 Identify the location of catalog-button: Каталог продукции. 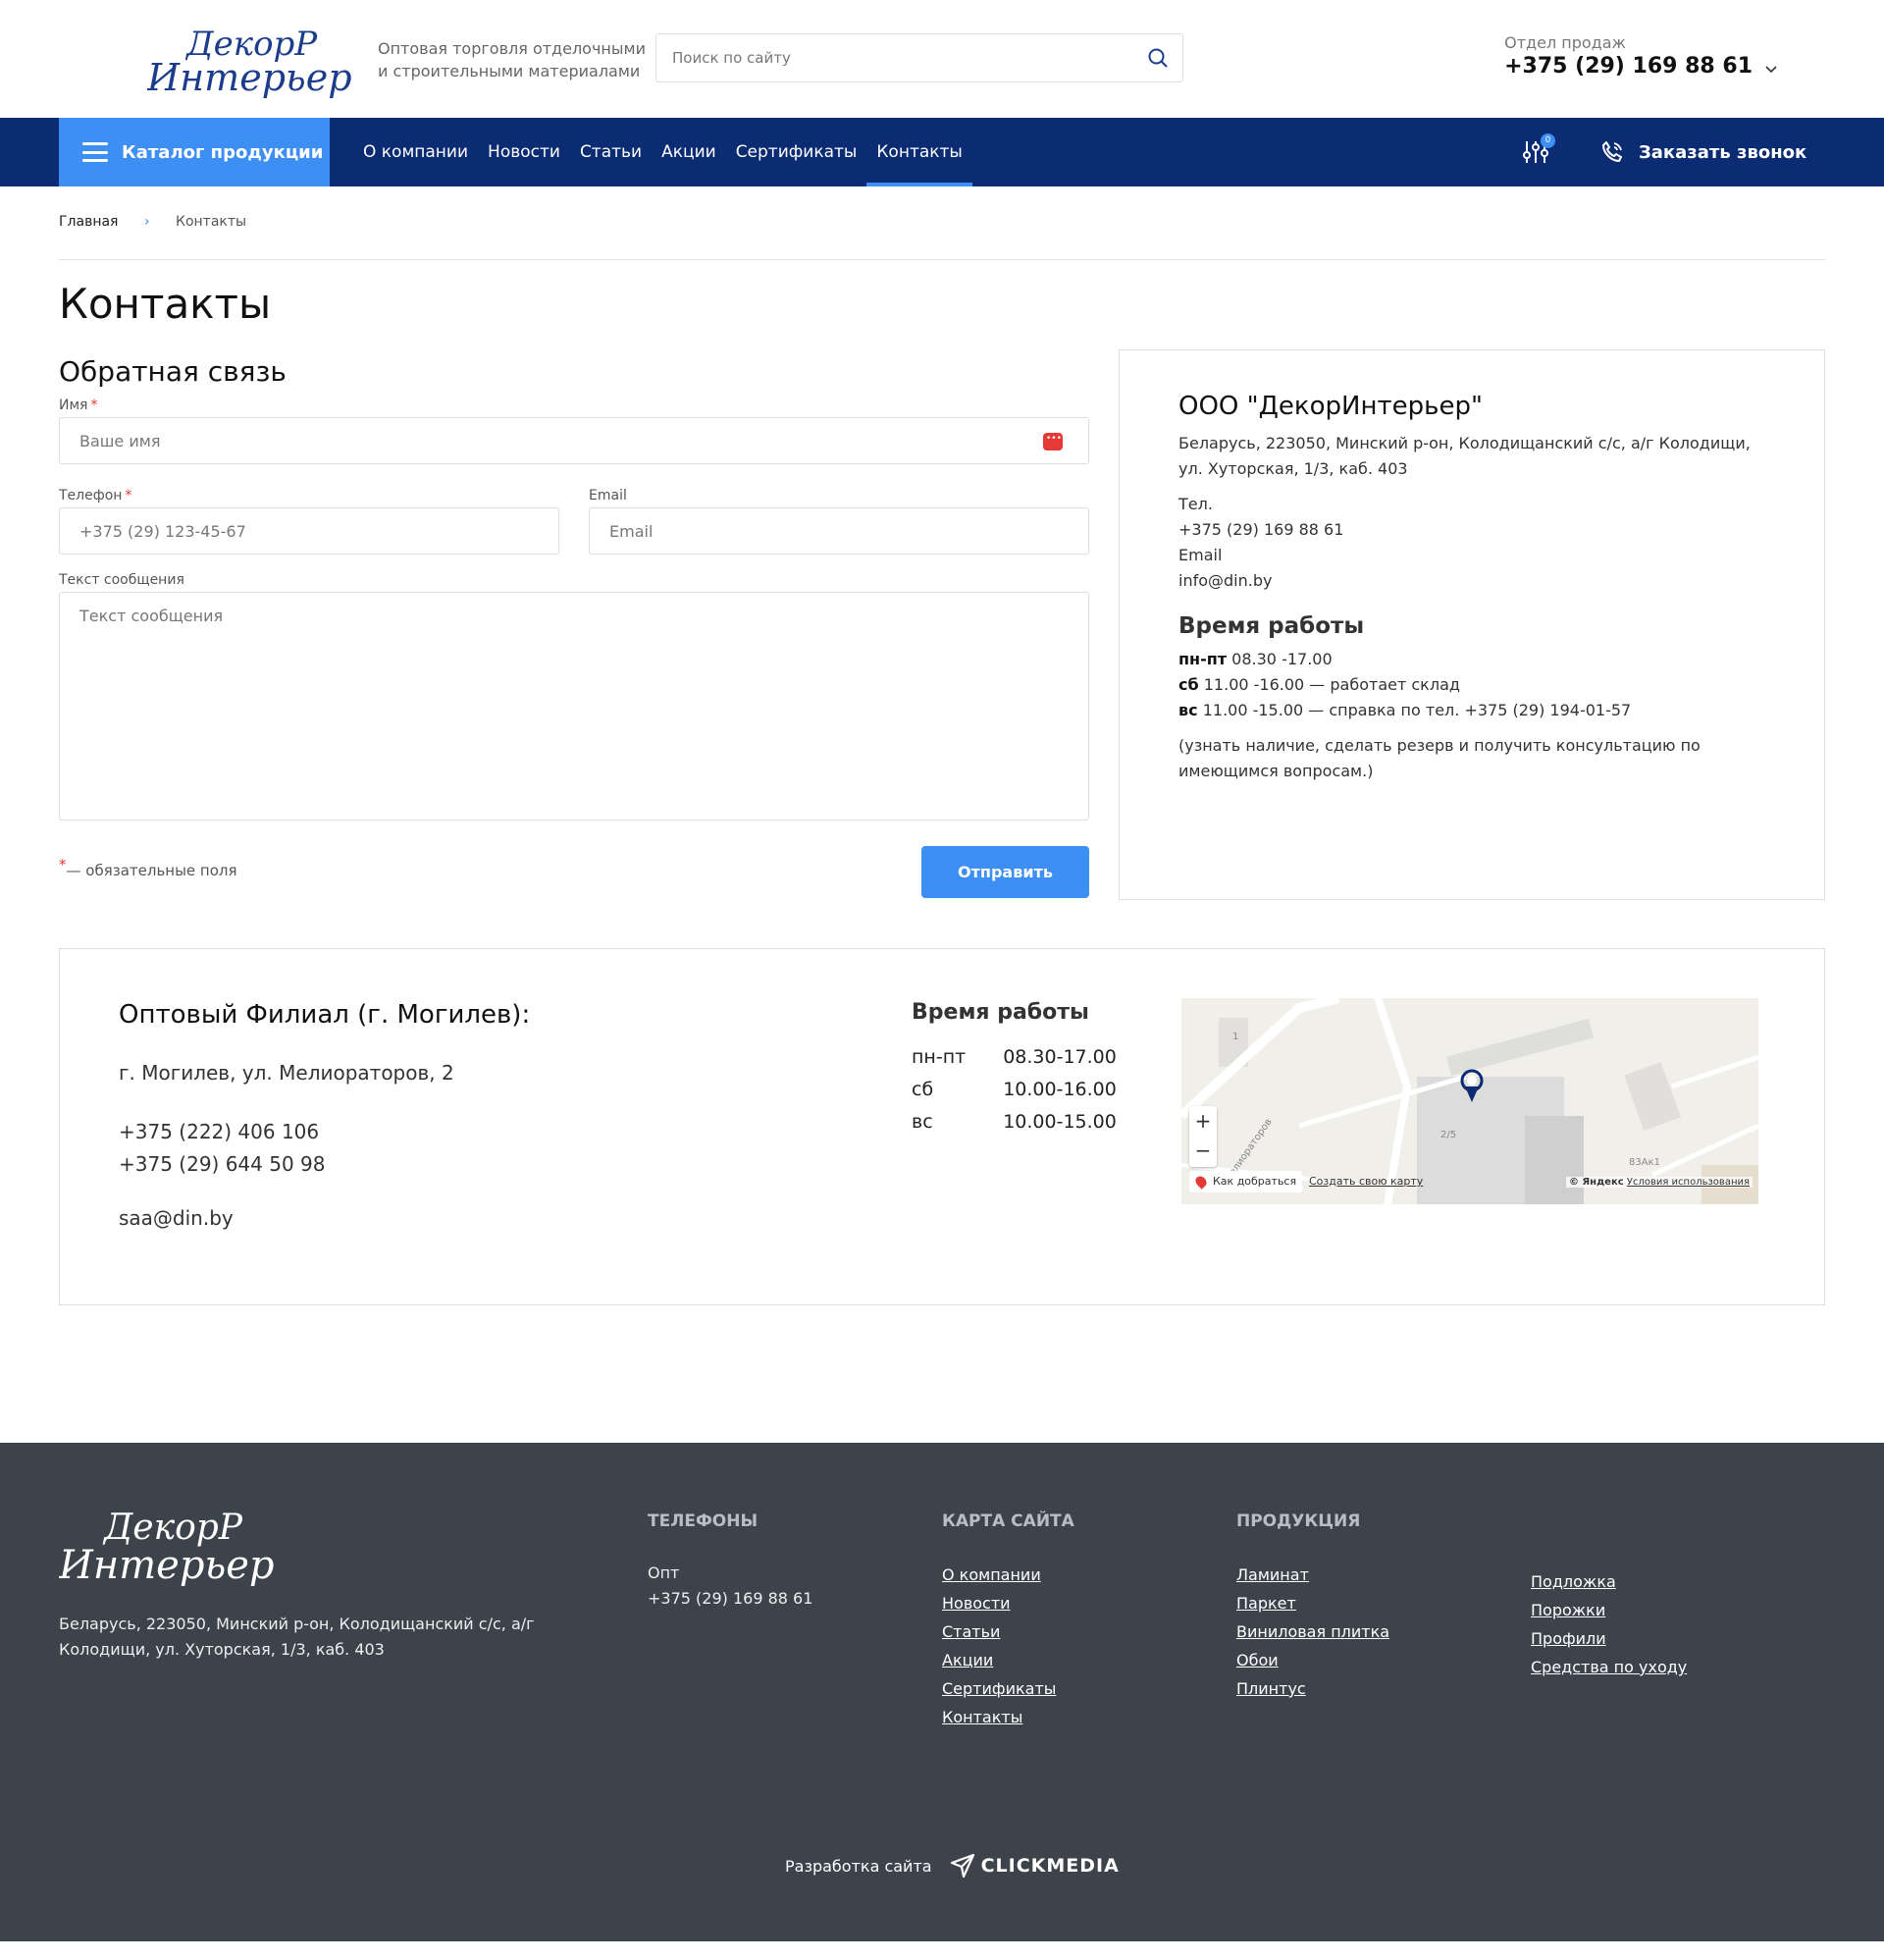
(194, 152).